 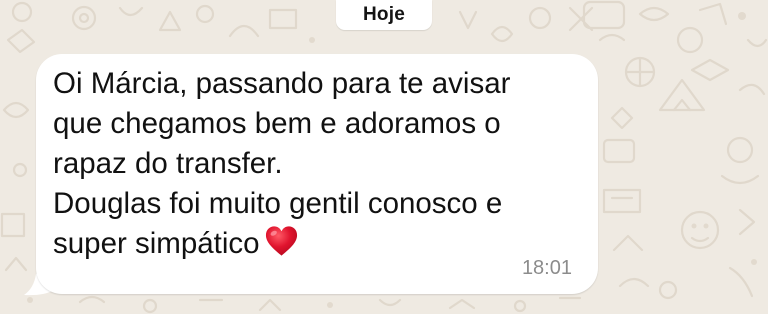 What do you see at coordinates (278, 203) in the screenshot?
I see `message-line: Douglas foi muito gentil conosco e` at bounding box center [278, 203].